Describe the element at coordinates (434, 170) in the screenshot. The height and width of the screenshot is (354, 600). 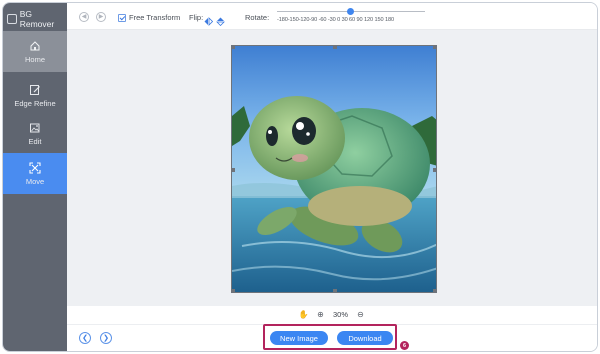
I see `resize-handle-right` at that location.